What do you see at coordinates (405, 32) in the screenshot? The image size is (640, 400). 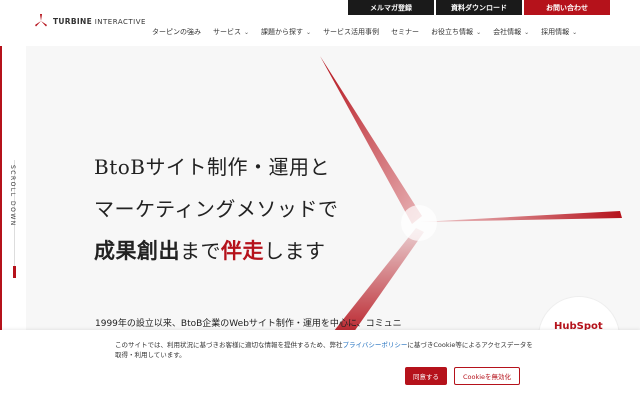 I see `nav-seminar: セミナー` at bounding box center [405, 32].